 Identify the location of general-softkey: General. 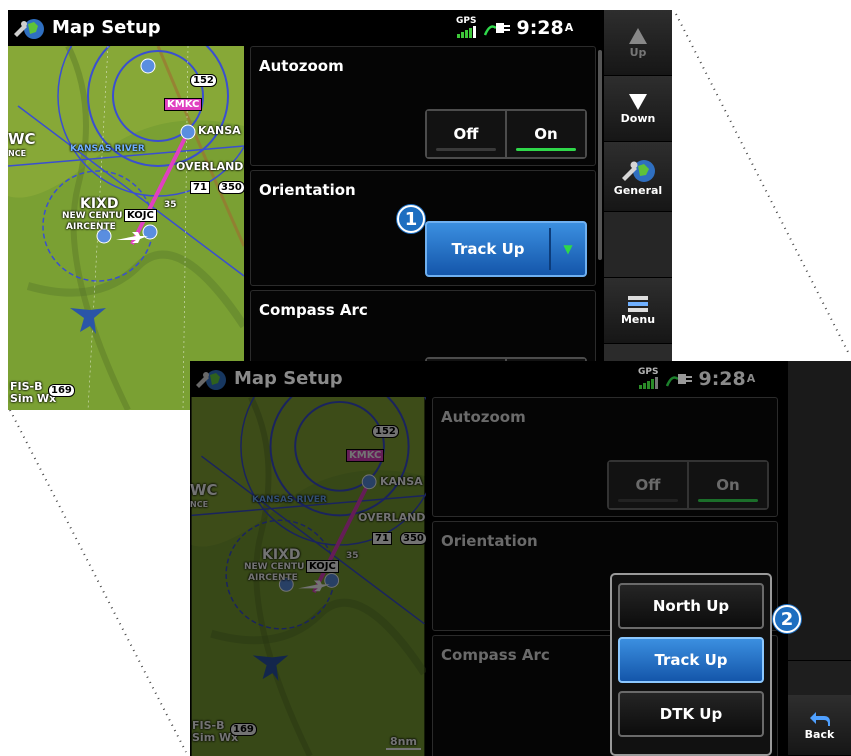
(638, 177).